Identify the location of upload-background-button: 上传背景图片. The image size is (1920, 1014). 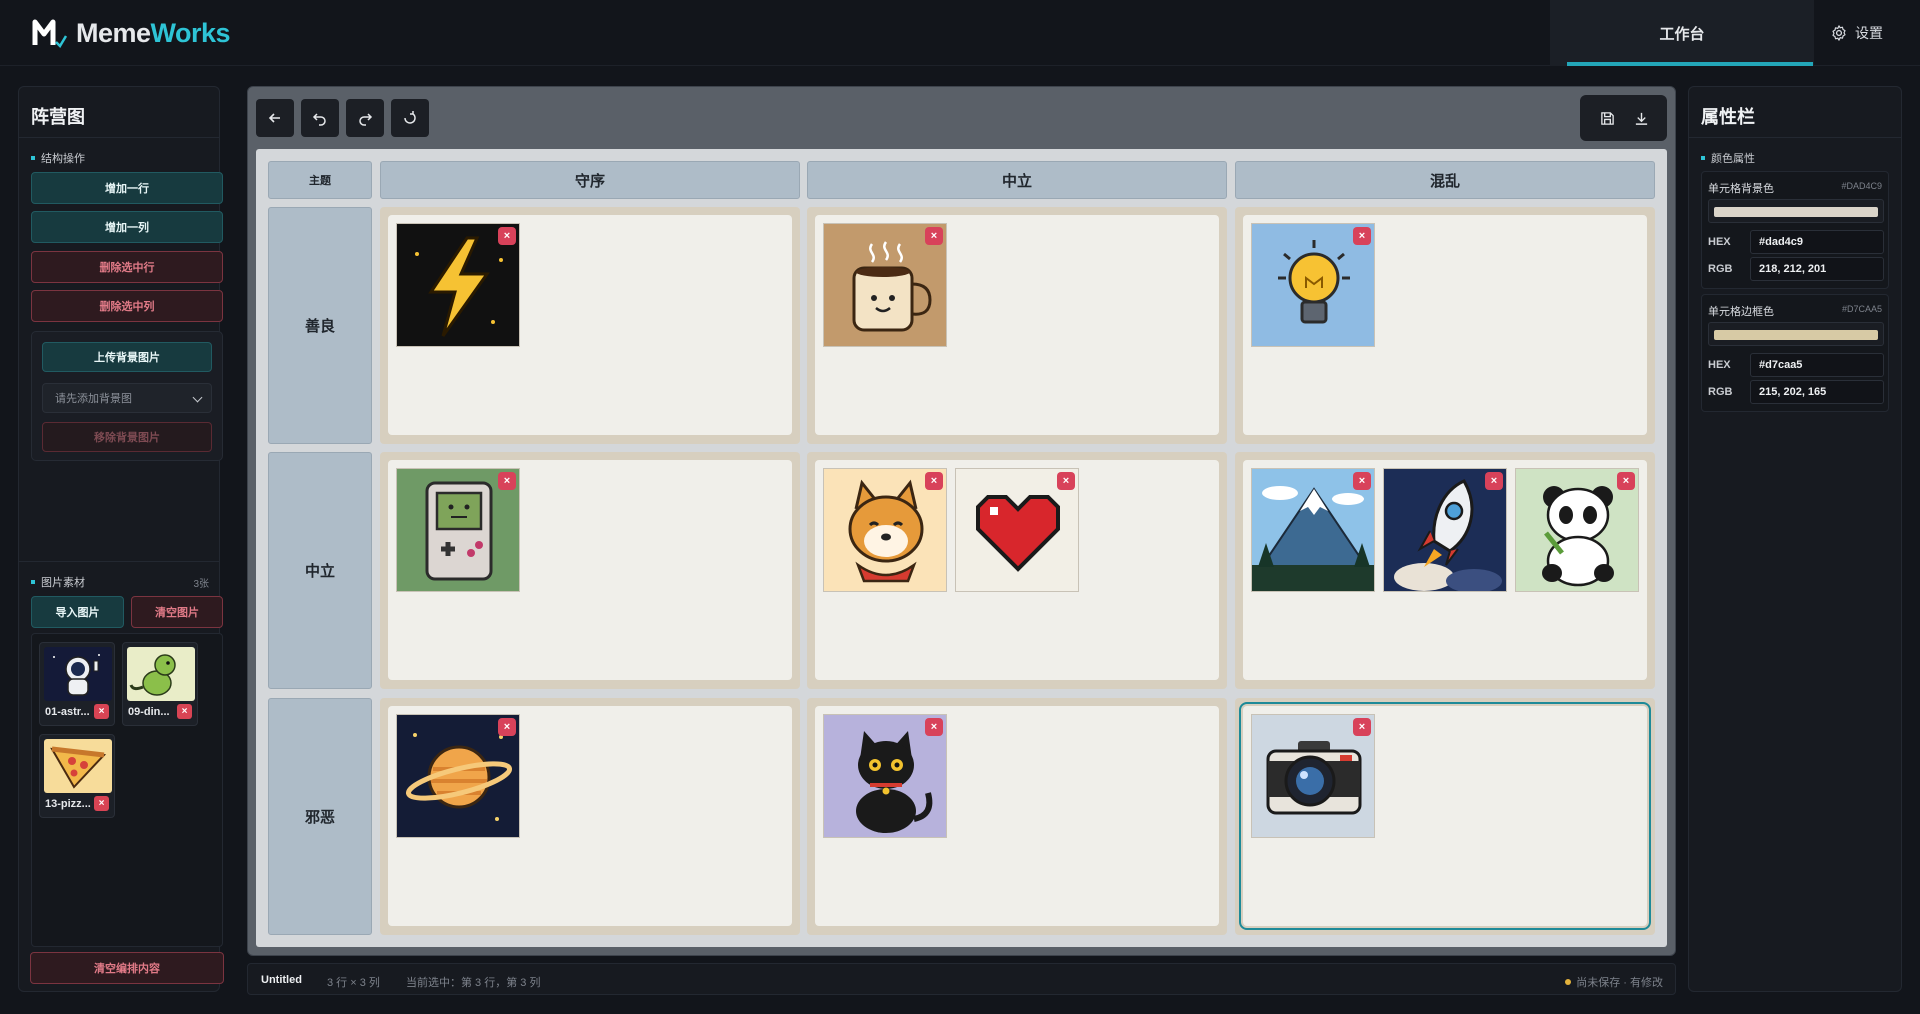
(127, 357).